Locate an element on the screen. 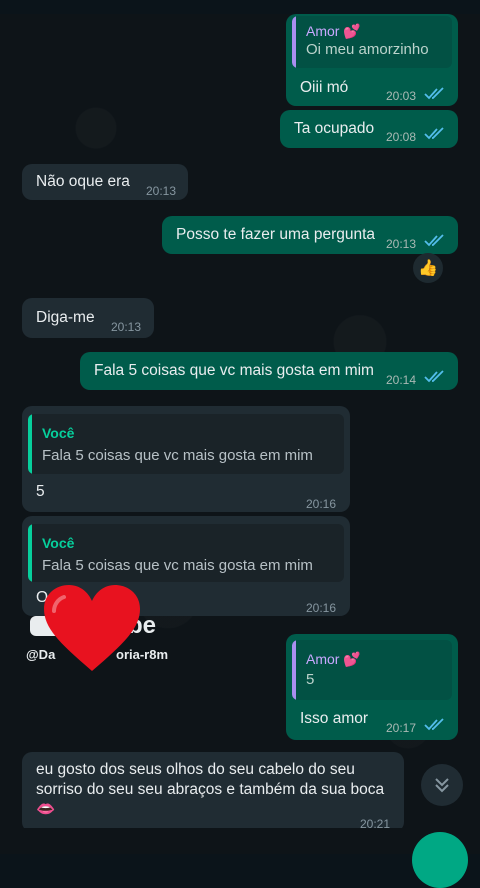 This screenshot has height=888, width=480. message-bubble-outgoing: Amor 💕 5 Isso amor 20:17 is located at coordinates (372, 687).